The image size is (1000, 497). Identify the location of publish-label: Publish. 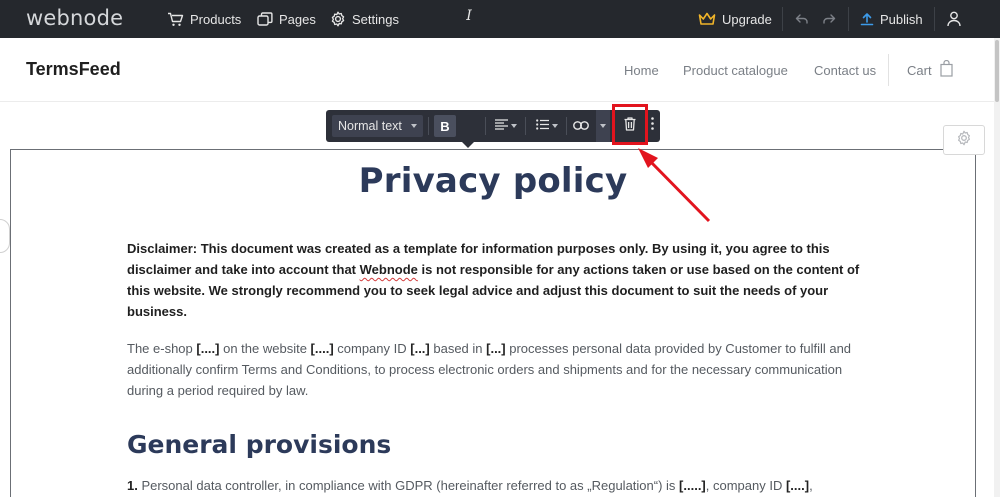
(901, 19).